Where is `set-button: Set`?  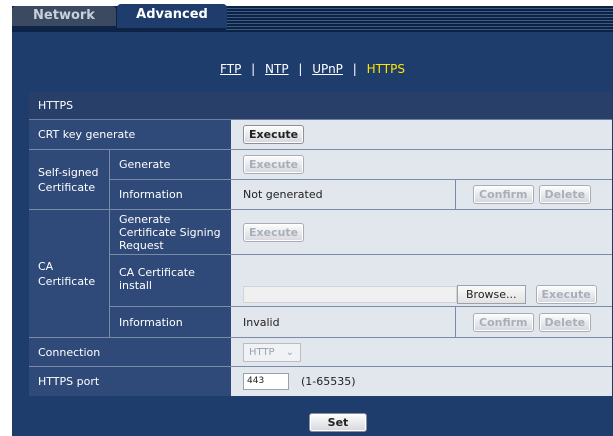 set-button: Set is located at coordinates (338, 422).